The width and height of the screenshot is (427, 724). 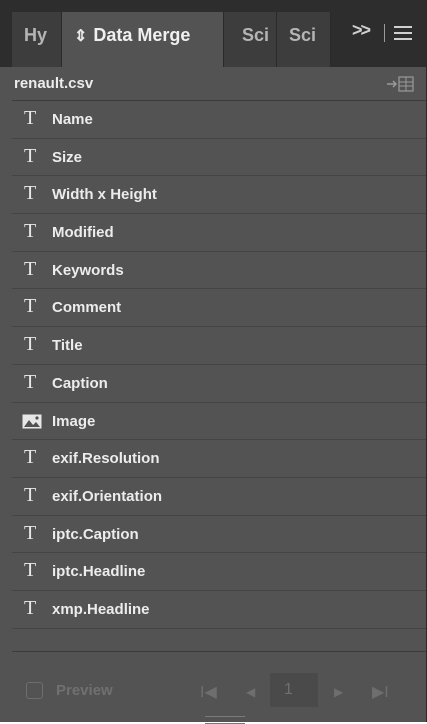 I want to click on field-label: Comment, so click(x=87, y=308).